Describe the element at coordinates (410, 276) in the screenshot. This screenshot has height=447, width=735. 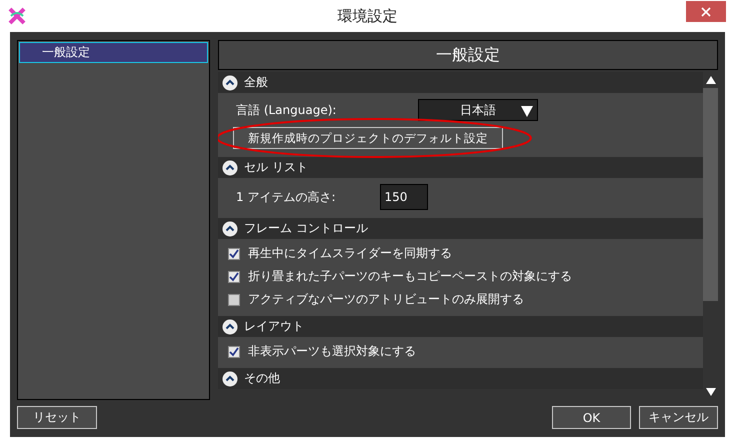
I see `checkbox-label: 折り畳まれた子パーツのキーもコピーペーストの対象にする` at that location.